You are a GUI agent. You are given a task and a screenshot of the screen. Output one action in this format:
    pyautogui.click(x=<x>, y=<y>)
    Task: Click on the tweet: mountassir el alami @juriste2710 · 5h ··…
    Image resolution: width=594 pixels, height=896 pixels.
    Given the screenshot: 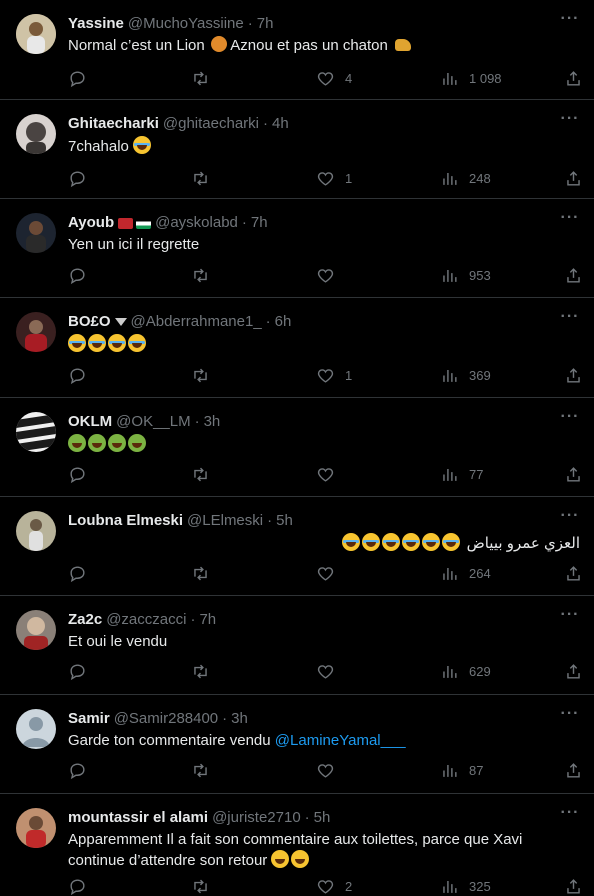 What is the action you would take?
    pyautogui.click(x=297, y=845)
    